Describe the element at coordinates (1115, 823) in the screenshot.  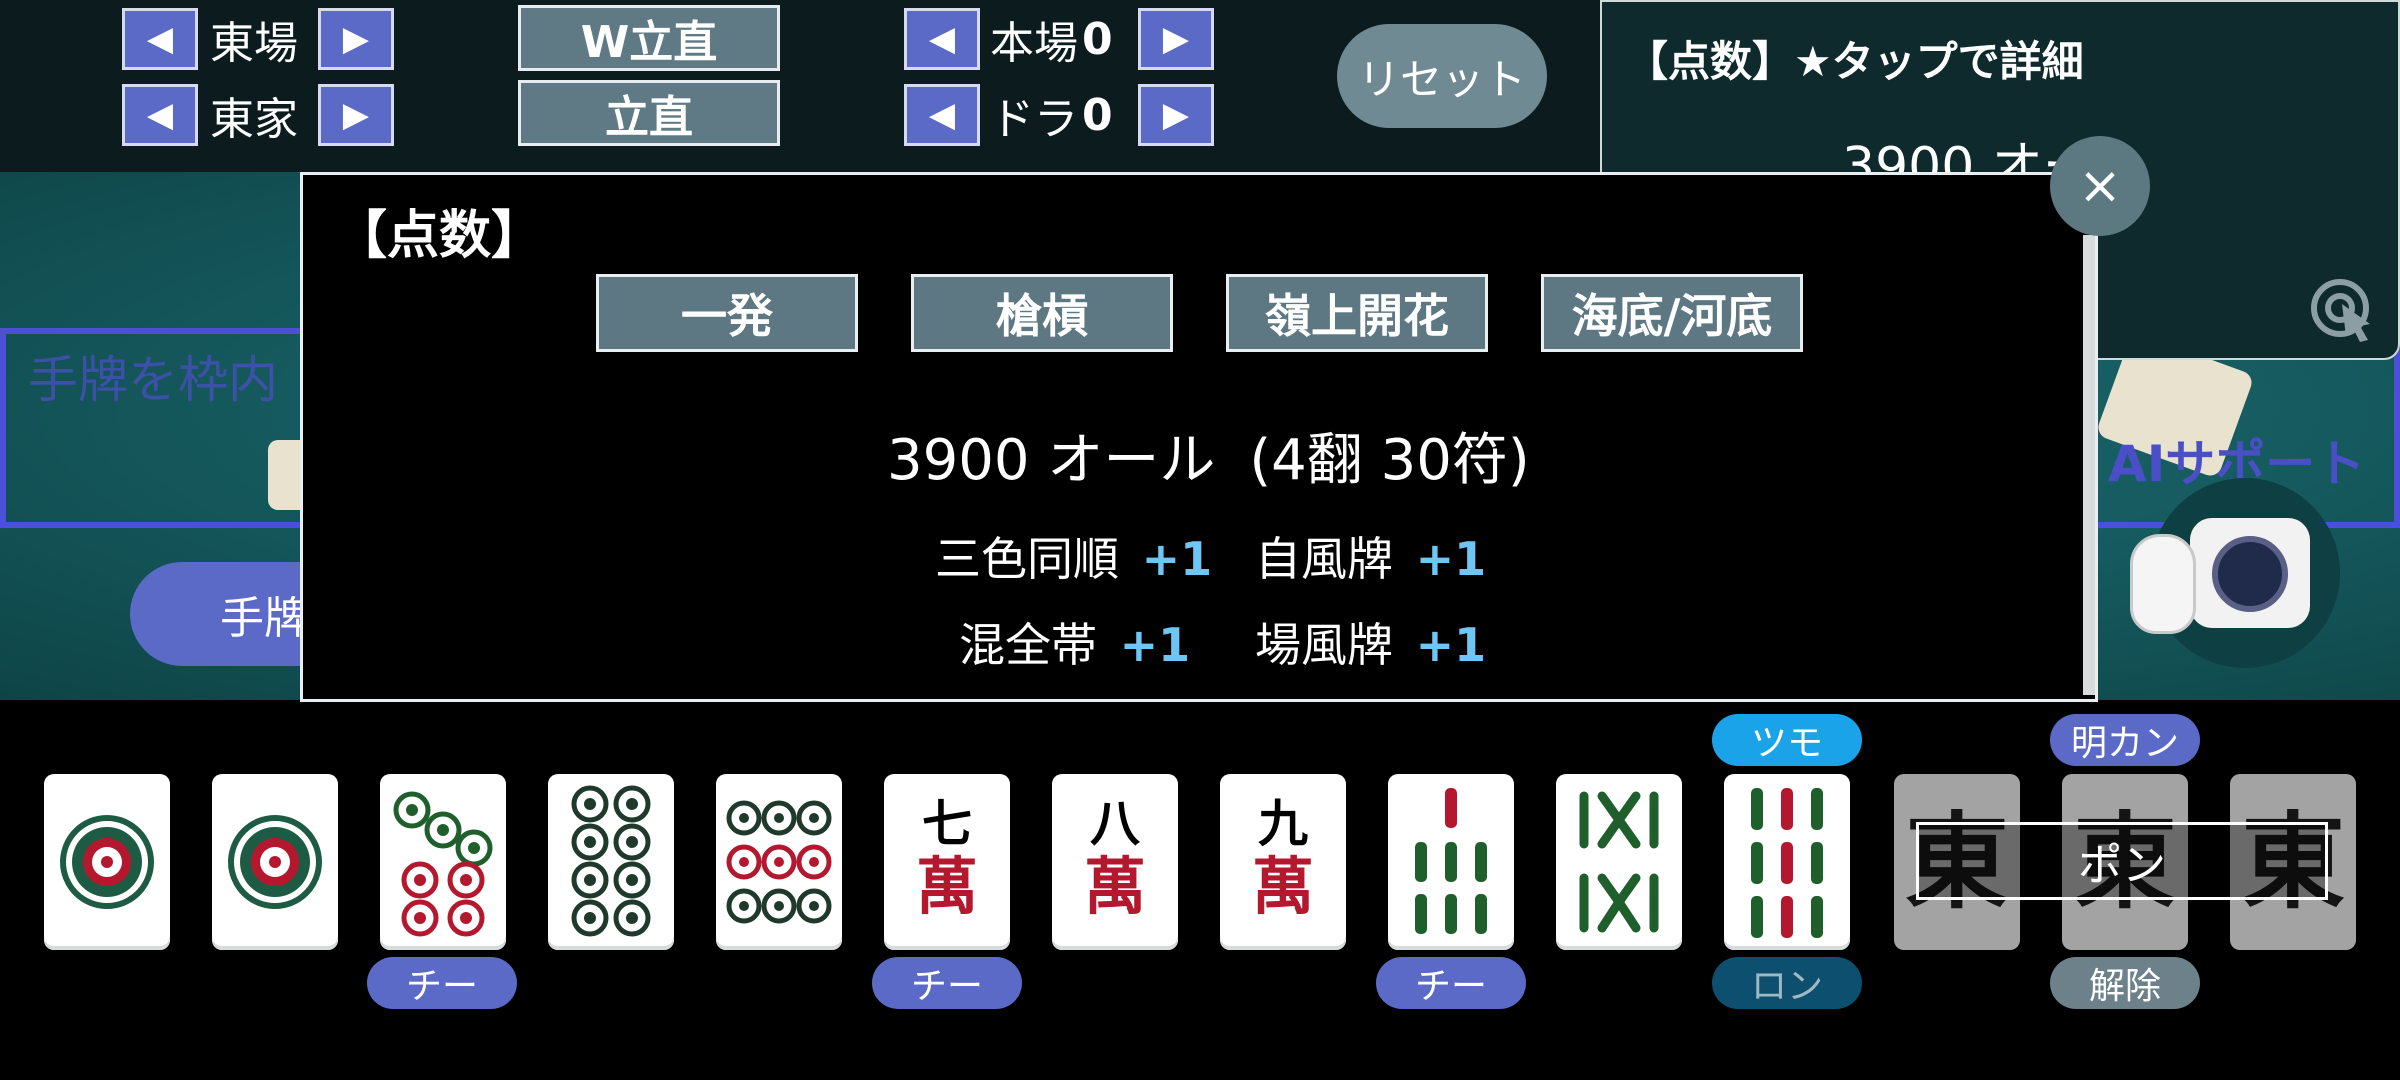
I see `man-number: 八` at that location.